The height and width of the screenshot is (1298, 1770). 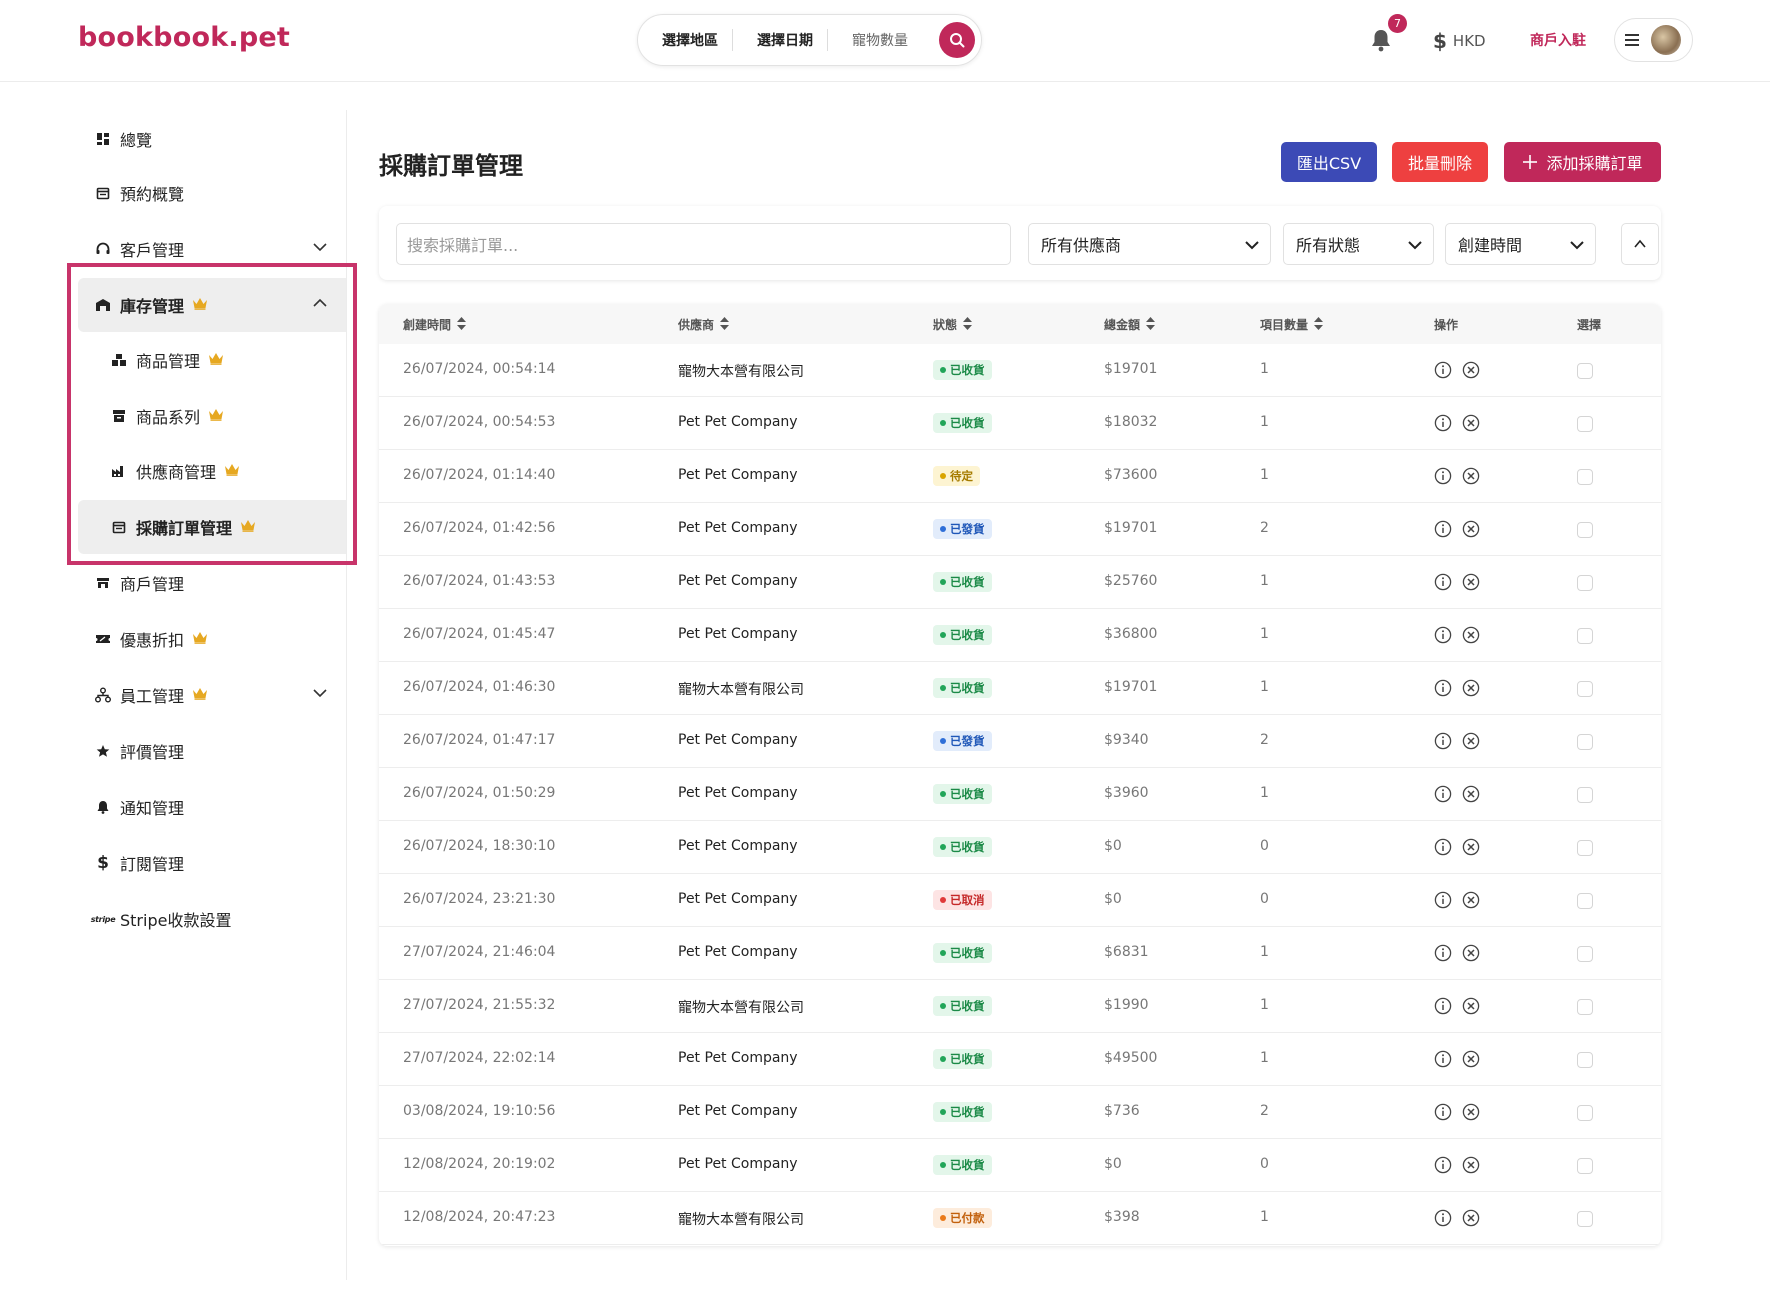 I want to click on sidebar-item-14: stripe Stripe收款設置, so click(x=212, y=919).